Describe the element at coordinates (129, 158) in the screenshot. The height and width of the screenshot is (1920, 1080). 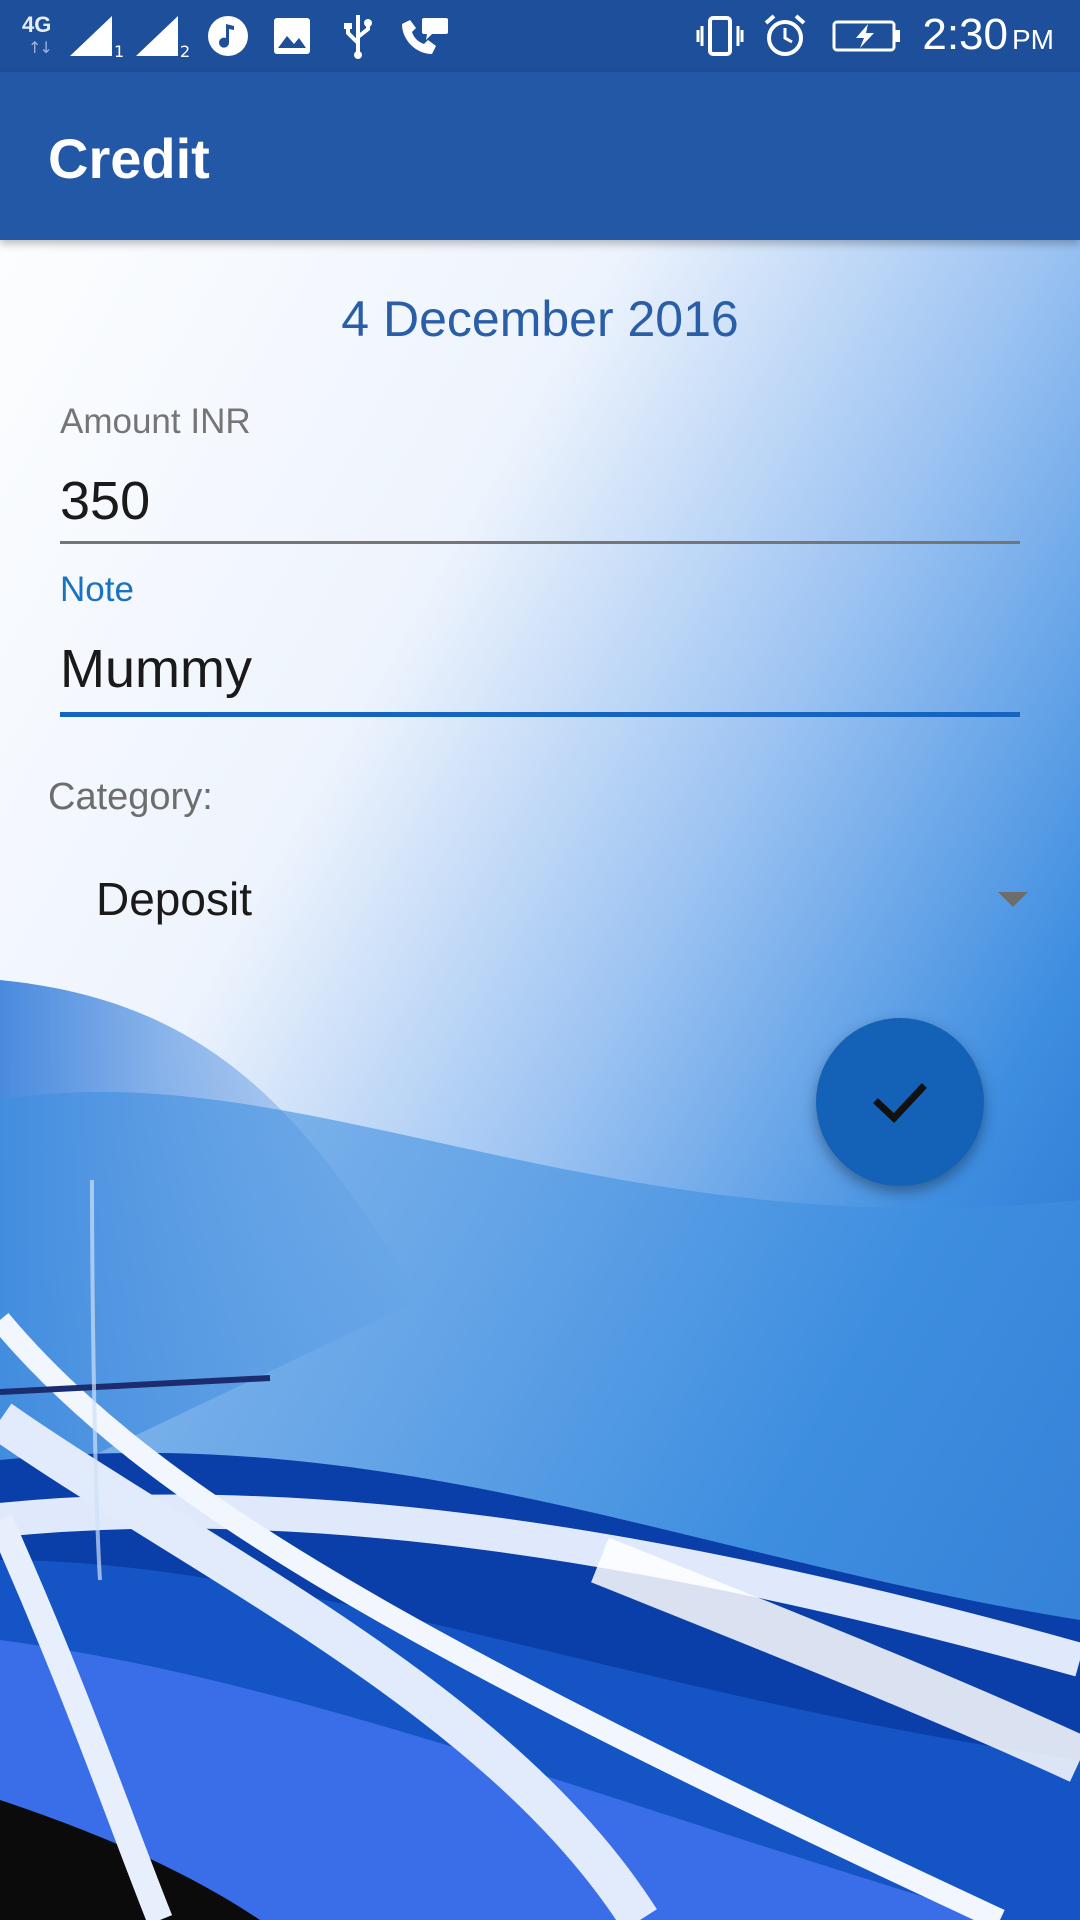
I see `page-title: Credit` at that location.